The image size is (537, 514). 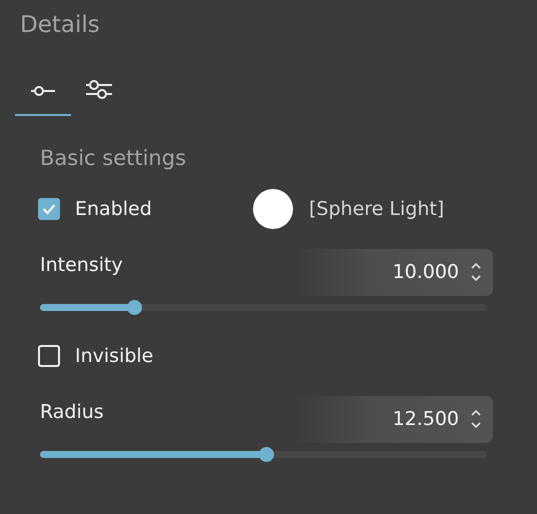 I want to click on checkbox-label: Invisible, so click(x=114, y=356).